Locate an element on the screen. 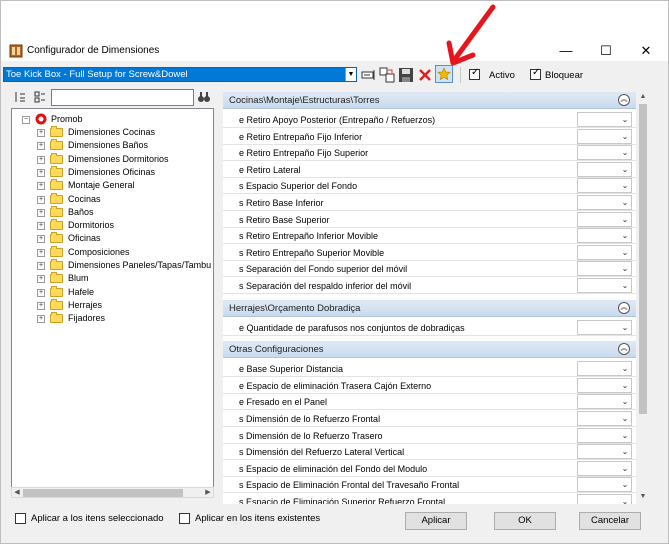 The width and height of the screenshot is (669, 544). group-header: Cocinas\Montaje\Estructuras\Torres ︽ is located at coordinates (429, 100).